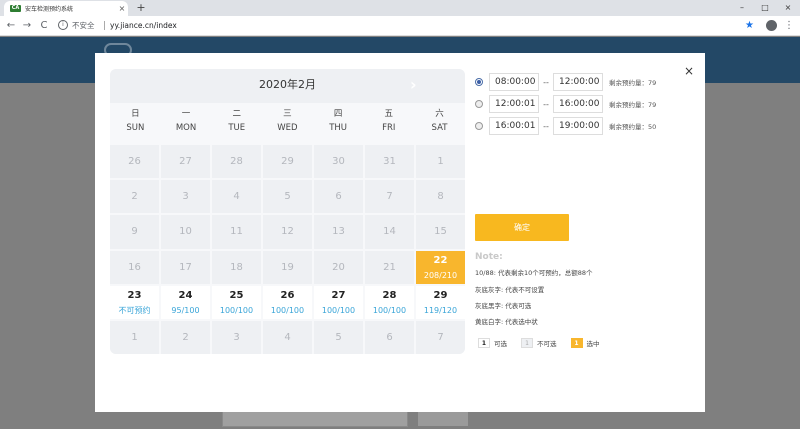  I want to click on day-quota: 100/100, so click(389, 310).